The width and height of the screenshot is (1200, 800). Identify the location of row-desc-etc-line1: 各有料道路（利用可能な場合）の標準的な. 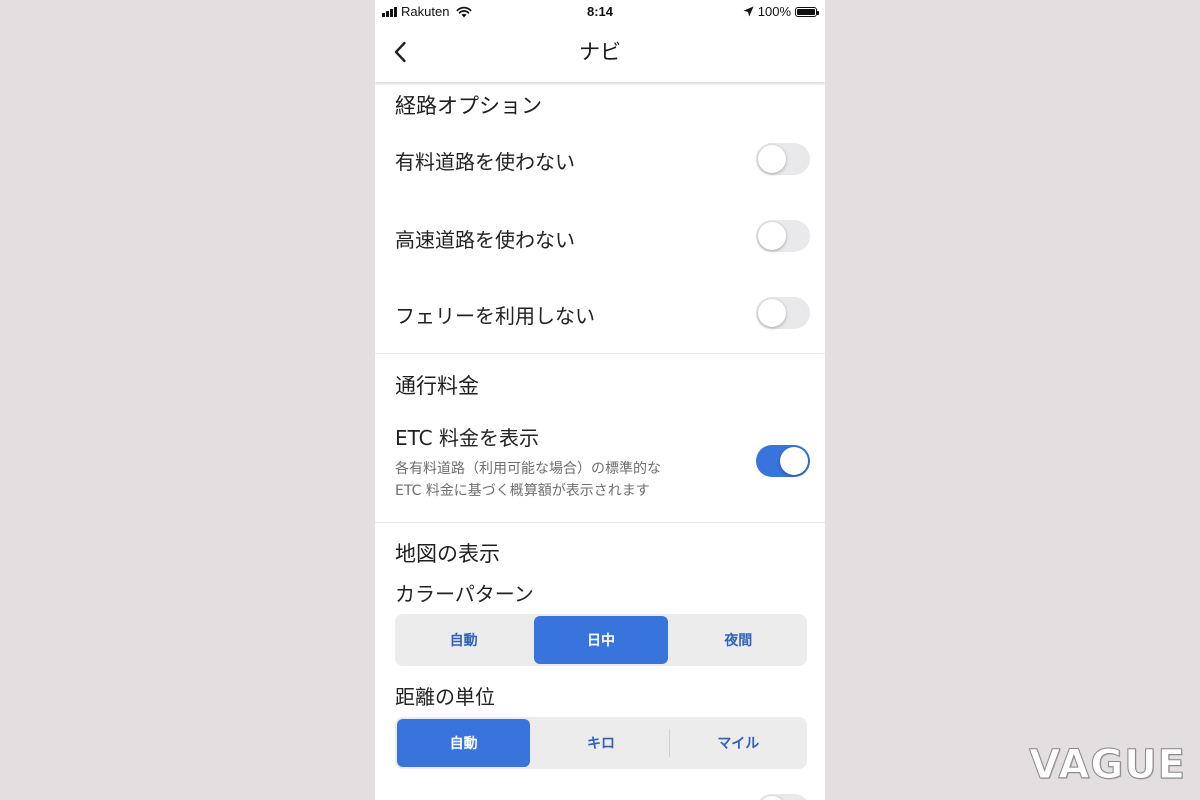
(528, 469).